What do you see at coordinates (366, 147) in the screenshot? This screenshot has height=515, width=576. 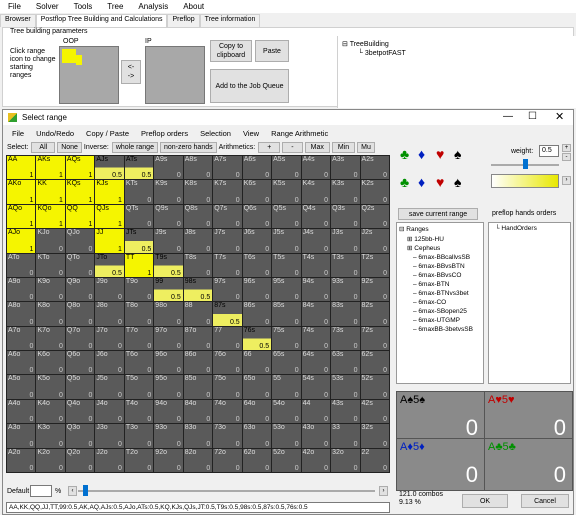 I see `arith-mu-button: Mu` at bounding box center [366, 147].